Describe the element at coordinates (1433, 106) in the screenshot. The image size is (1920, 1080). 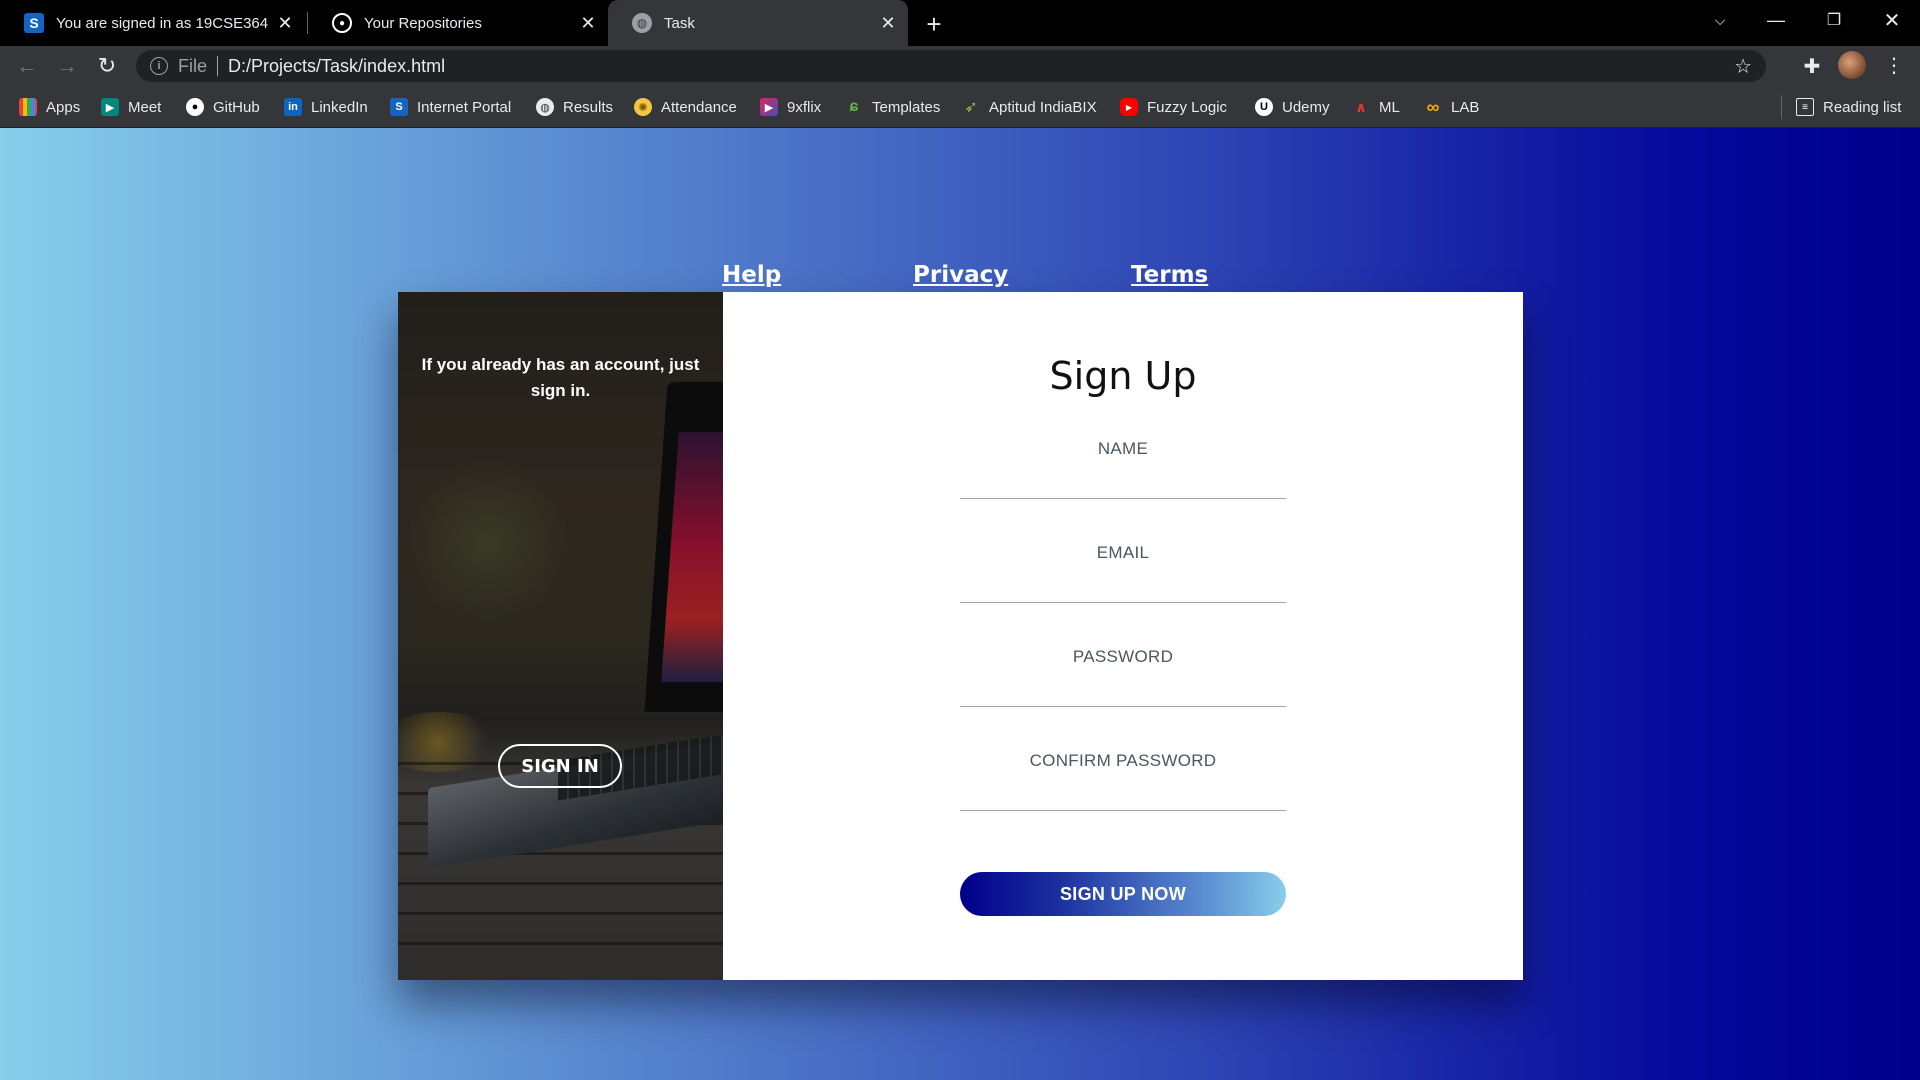
I see `infinity-icon: ∞` at that location.